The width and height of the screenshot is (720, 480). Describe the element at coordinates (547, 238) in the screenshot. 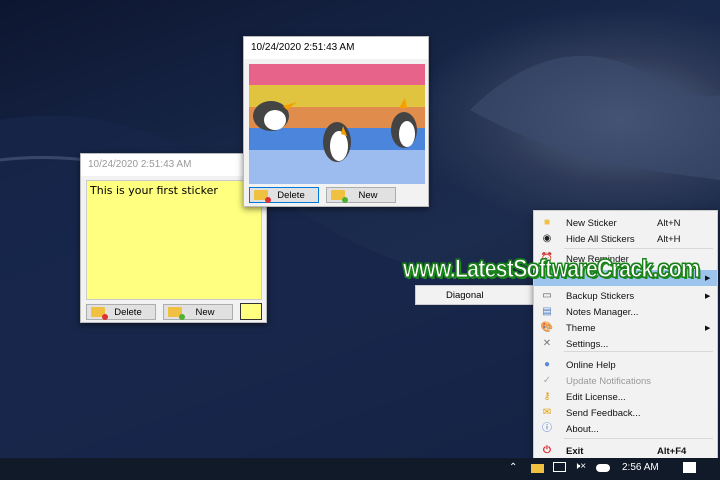

I see `hide-eye-icon: ◉` at that location.